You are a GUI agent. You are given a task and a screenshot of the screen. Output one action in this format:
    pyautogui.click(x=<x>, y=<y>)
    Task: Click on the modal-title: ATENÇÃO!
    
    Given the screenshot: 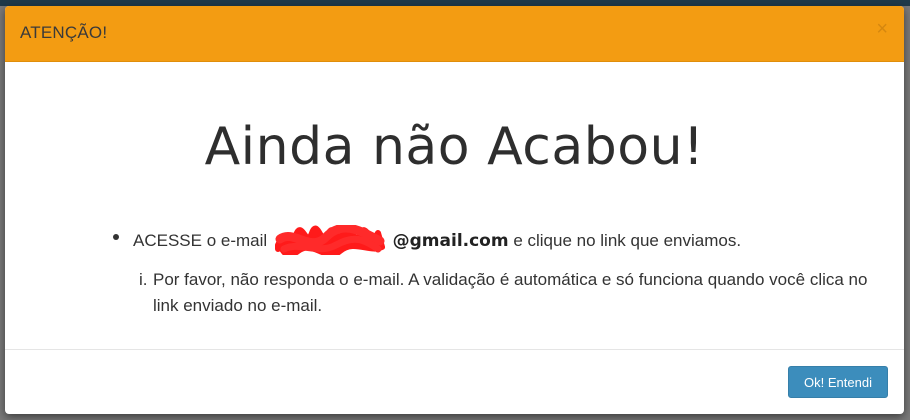 What is the action you would take?
    pyautogui.click(x=64, y=32)
    